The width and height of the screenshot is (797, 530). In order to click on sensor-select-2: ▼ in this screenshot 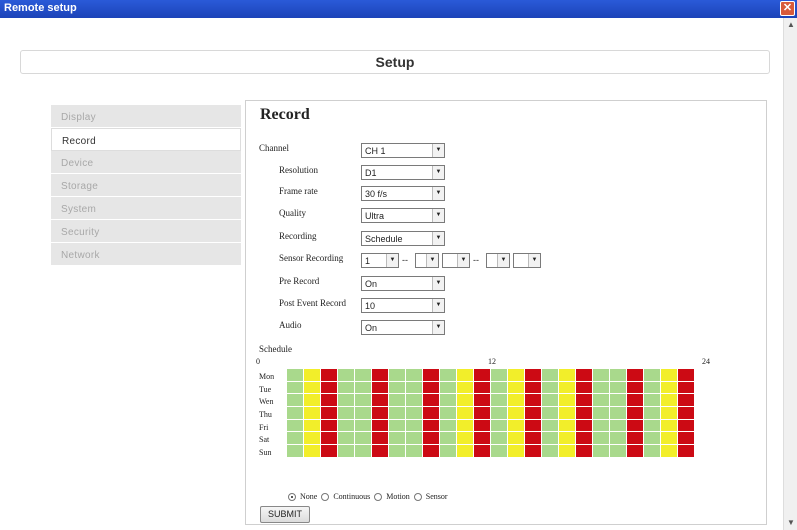, I will do `click(427, 260)`.